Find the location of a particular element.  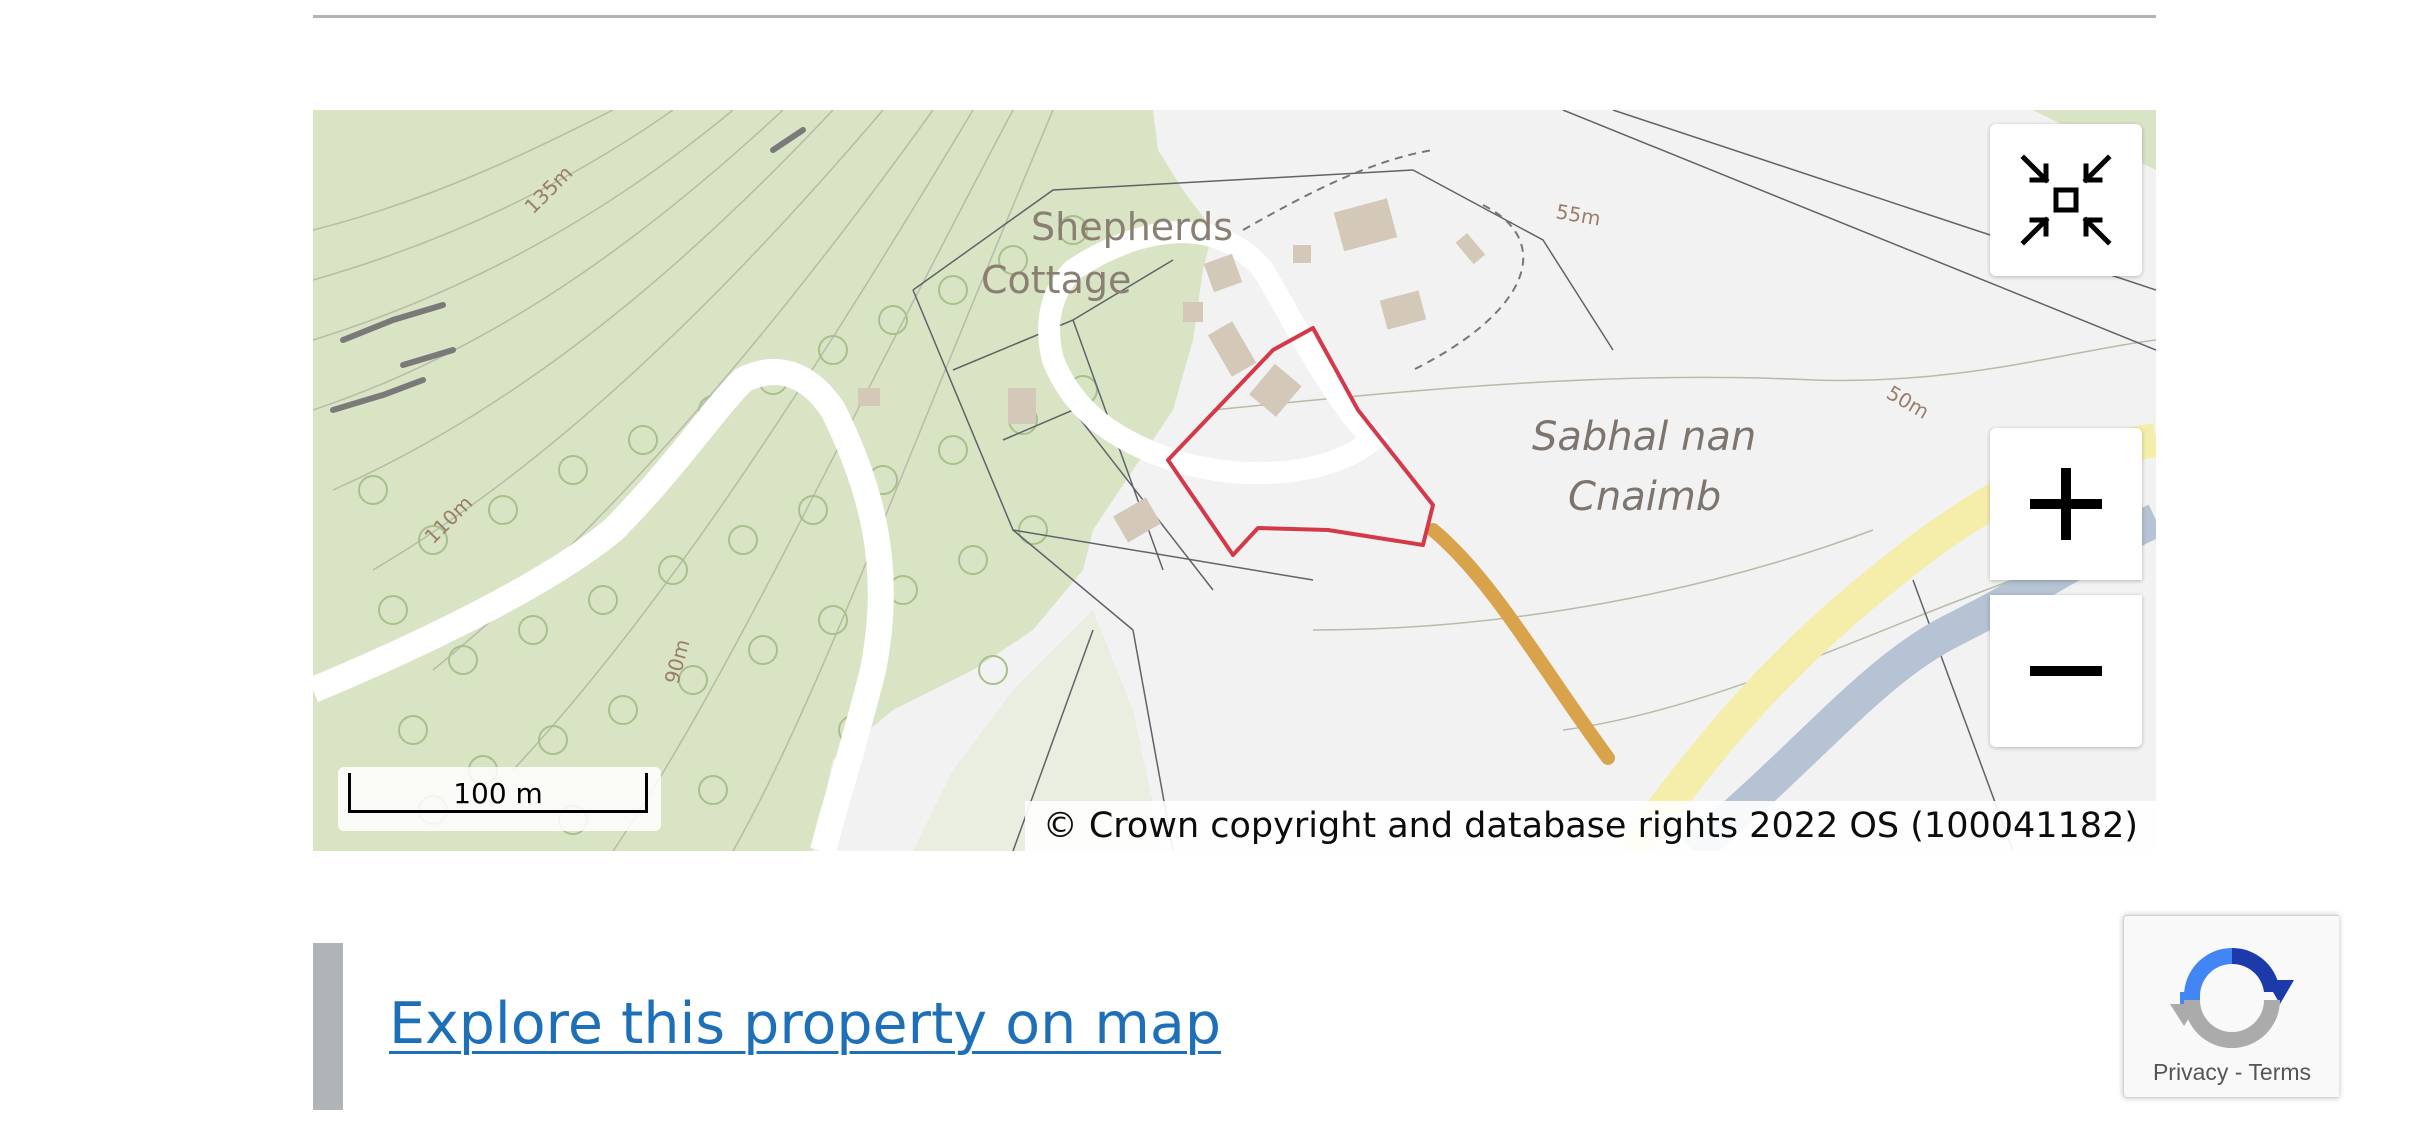

recaptcha-badge: Privacy - Terms is located at coordinates (2231, 1006).